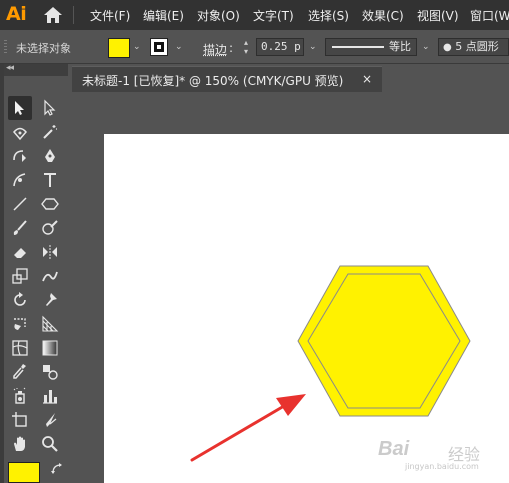  What do you see at coordinates (254, 47) in the screenshot?
I see `control-bar` at bounding box center [254, 47].